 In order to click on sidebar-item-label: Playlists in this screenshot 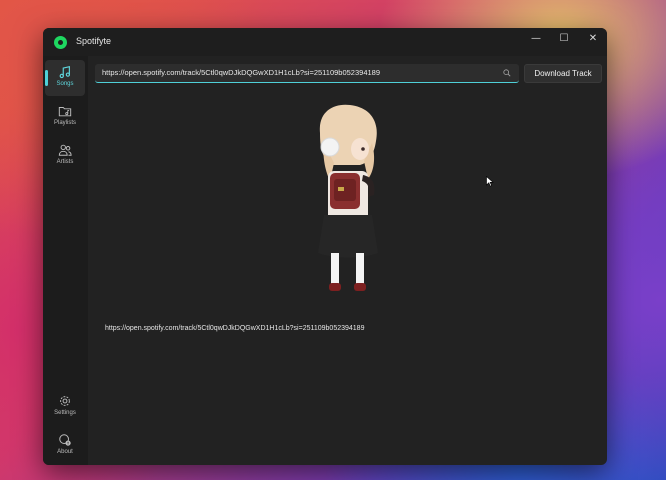, I will do `click(64, 123)`.